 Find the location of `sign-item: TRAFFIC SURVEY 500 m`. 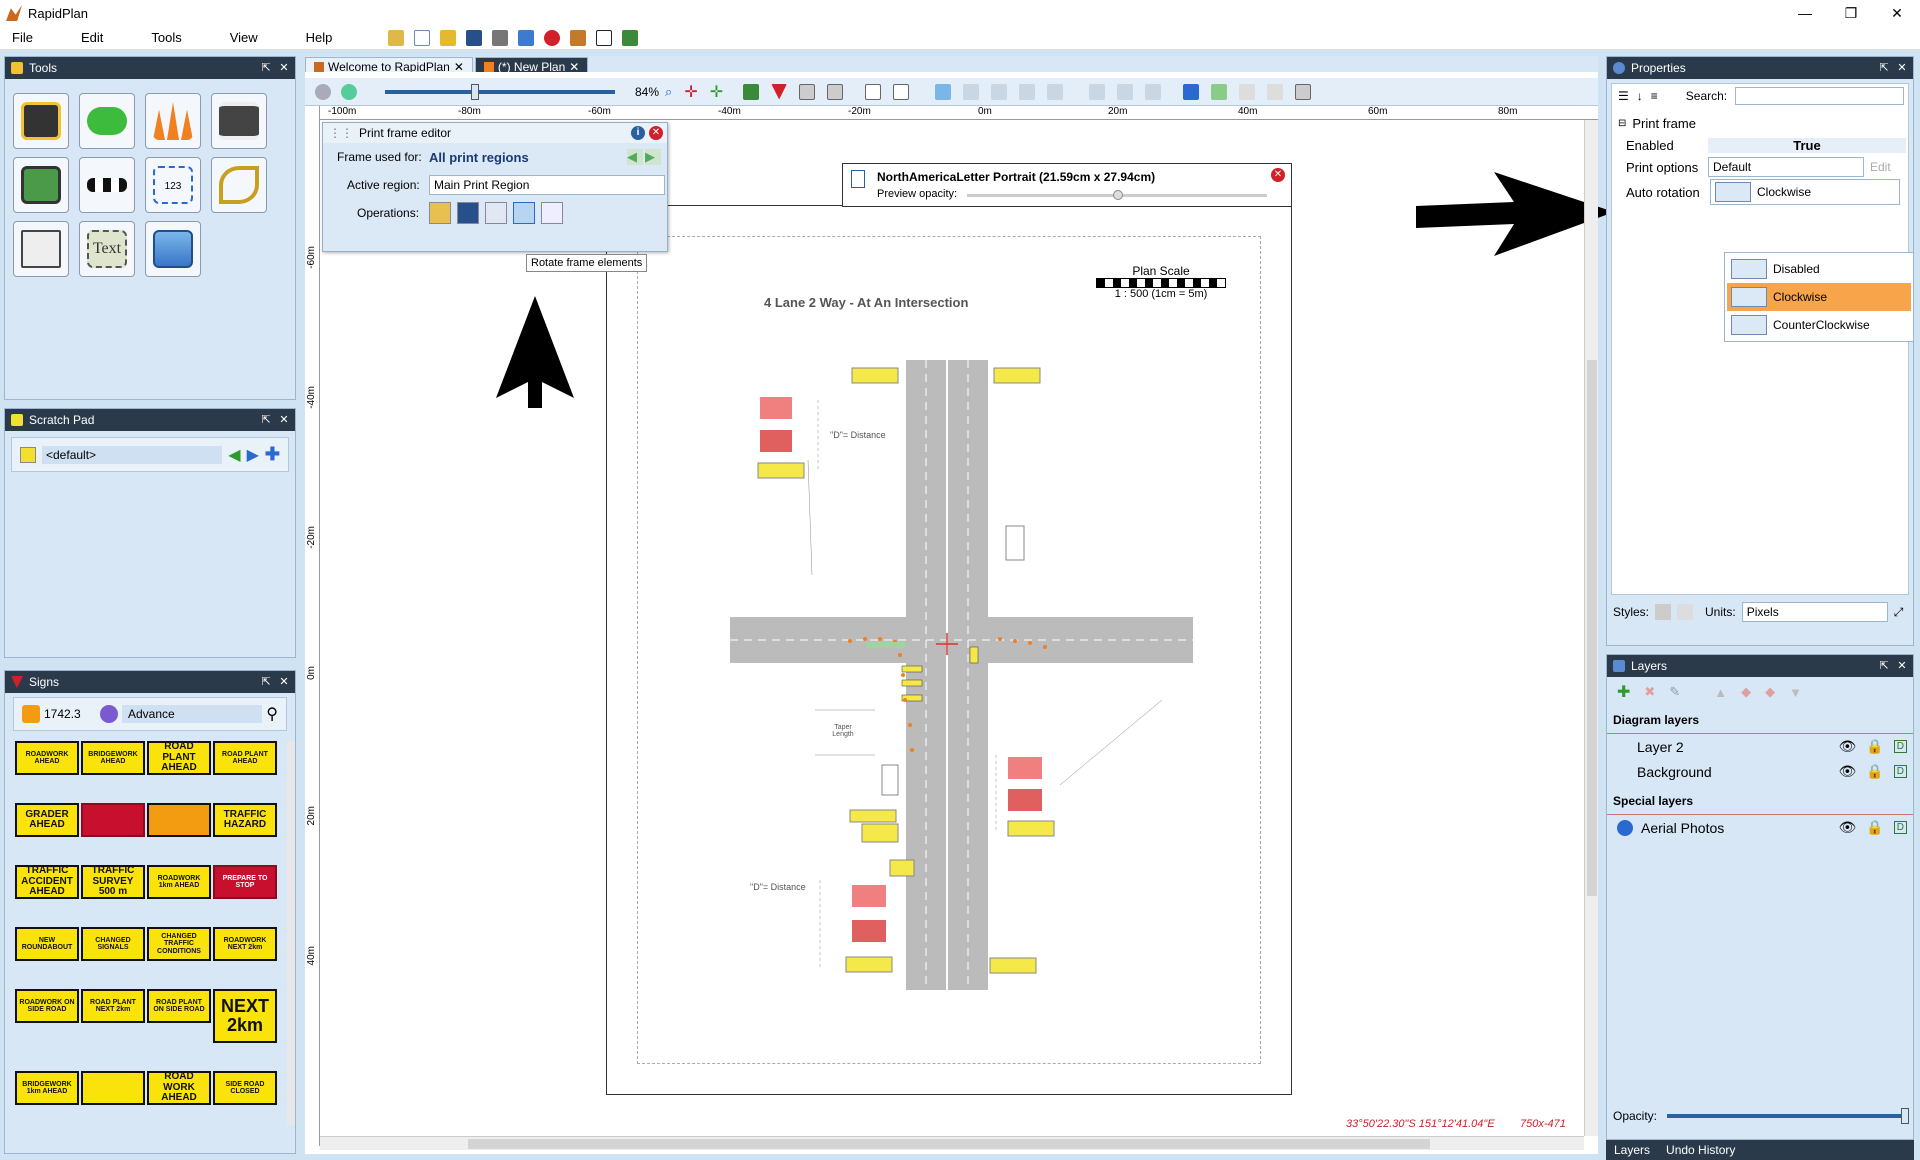

sign-item: TRAFFIC SURVEY 500 m is located at coordinates (113, 882).